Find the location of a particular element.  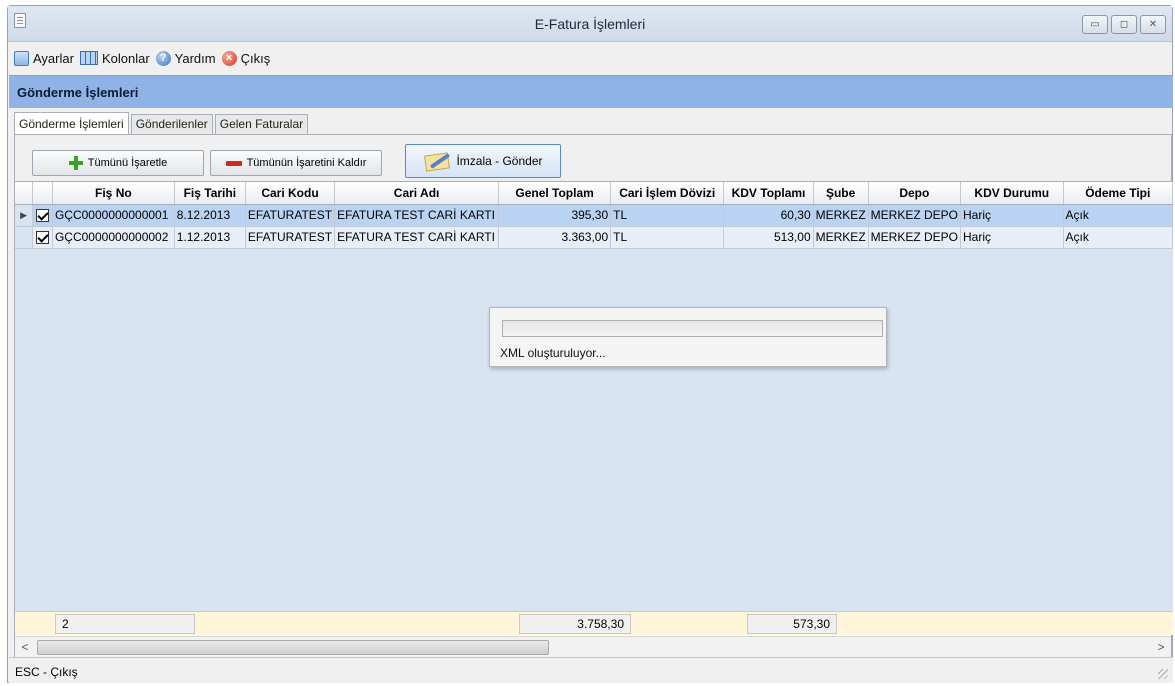

pen-sign-icon is located at coordinates (437, 161).